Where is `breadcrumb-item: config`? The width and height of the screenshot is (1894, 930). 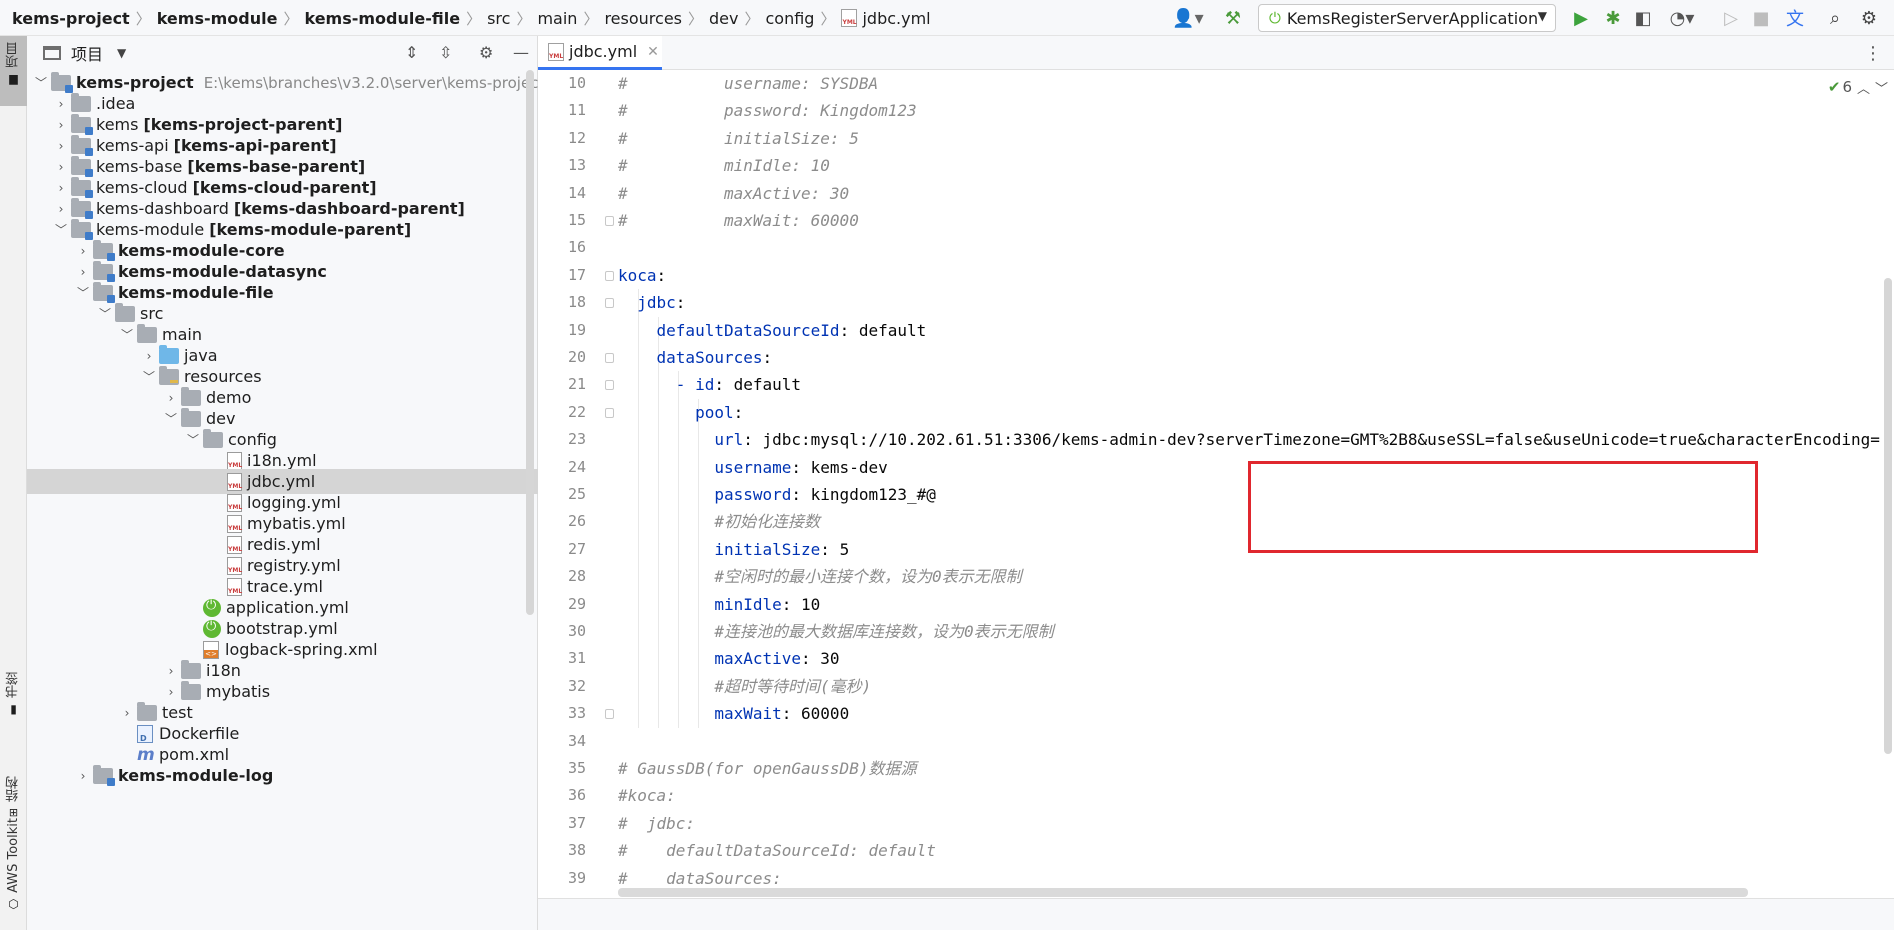
breadcrumb-item: config is located at coordinates (790, 18).